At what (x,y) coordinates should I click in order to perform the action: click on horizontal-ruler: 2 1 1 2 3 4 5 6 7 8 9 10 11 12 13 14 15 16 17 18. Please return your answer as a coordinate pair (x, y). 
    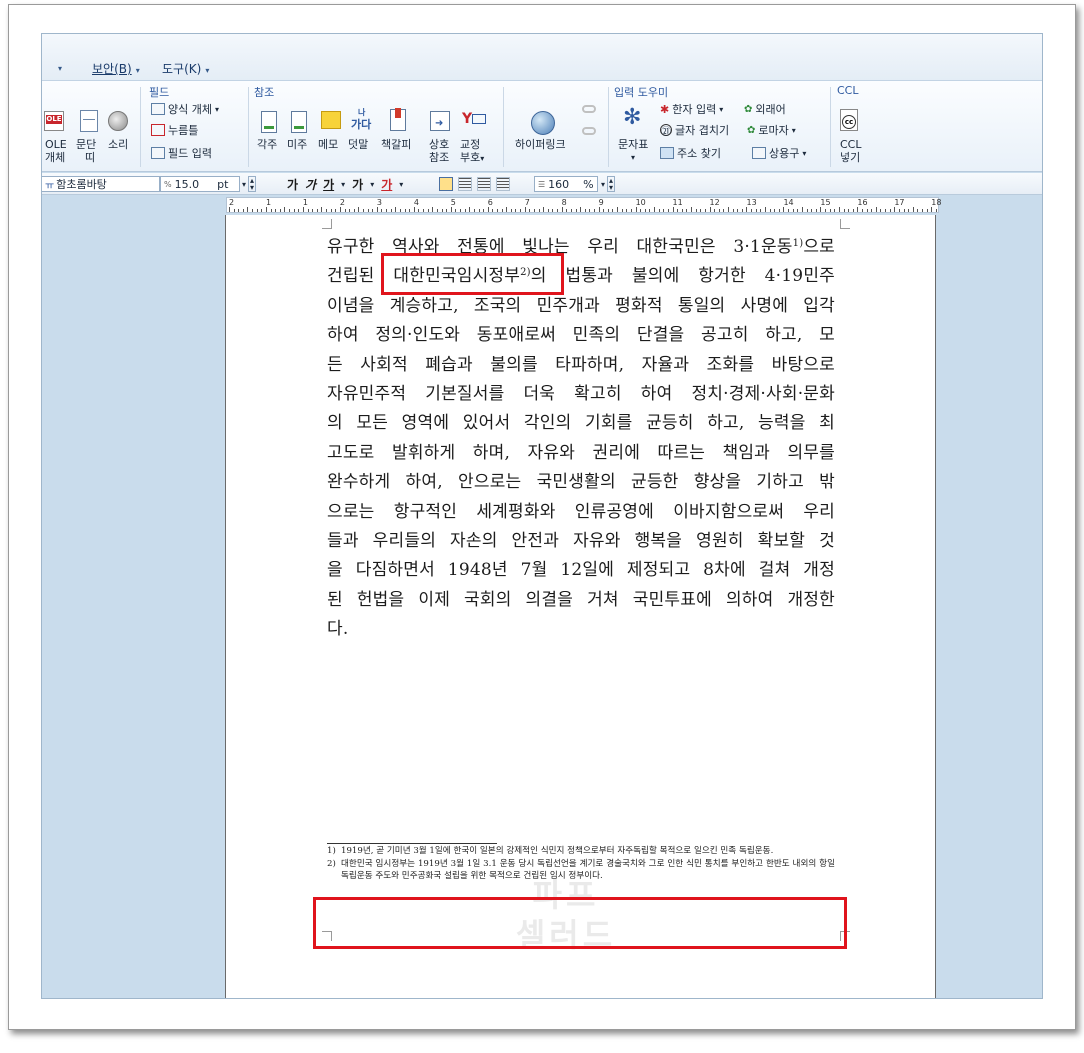
    Looking at the image, I should click on (583, 205).